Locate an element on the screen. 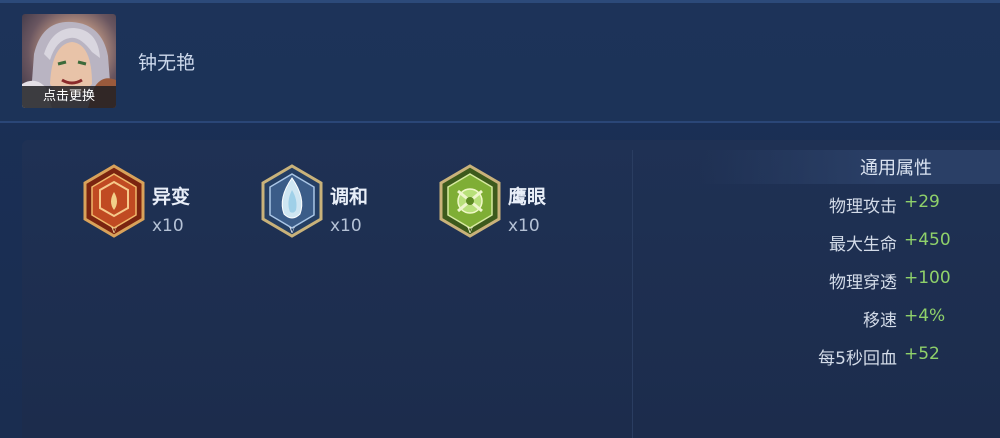  rune-item-tiaohe: V 调和 x10 is located at coordinates (330, 204).